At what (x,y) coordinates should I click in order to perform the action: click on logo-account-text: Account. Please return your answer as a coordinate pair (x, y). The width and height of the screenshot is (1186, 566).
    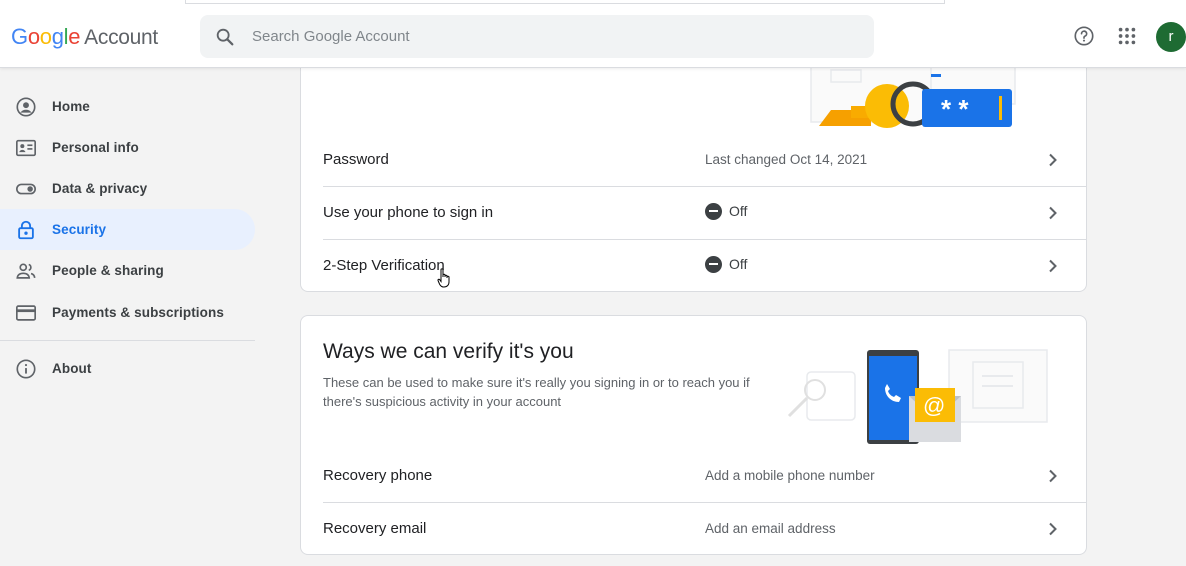
    Looking at the image, I should click on (121, 37).